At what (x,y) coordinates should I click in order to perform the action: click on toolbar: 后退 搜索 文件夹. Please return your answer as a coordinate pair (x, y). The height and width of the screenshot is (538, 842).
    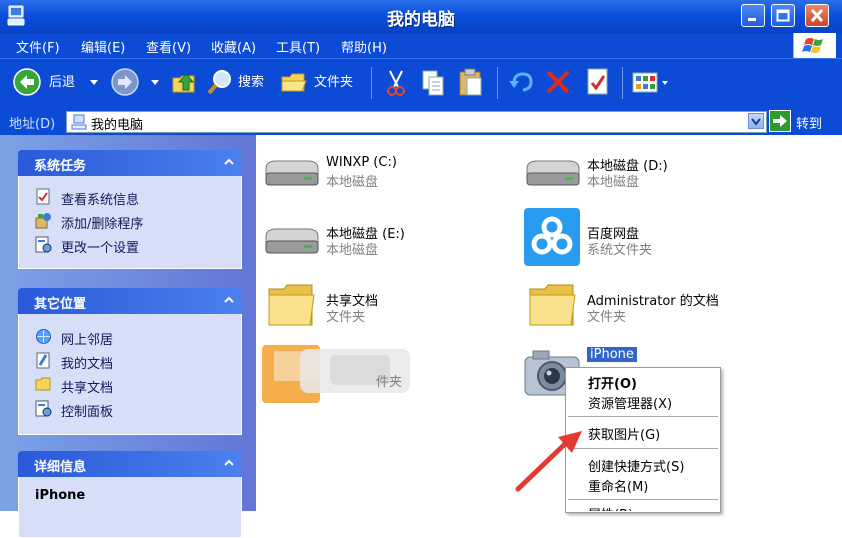
    Looking at the image, I should click on (421, 82).